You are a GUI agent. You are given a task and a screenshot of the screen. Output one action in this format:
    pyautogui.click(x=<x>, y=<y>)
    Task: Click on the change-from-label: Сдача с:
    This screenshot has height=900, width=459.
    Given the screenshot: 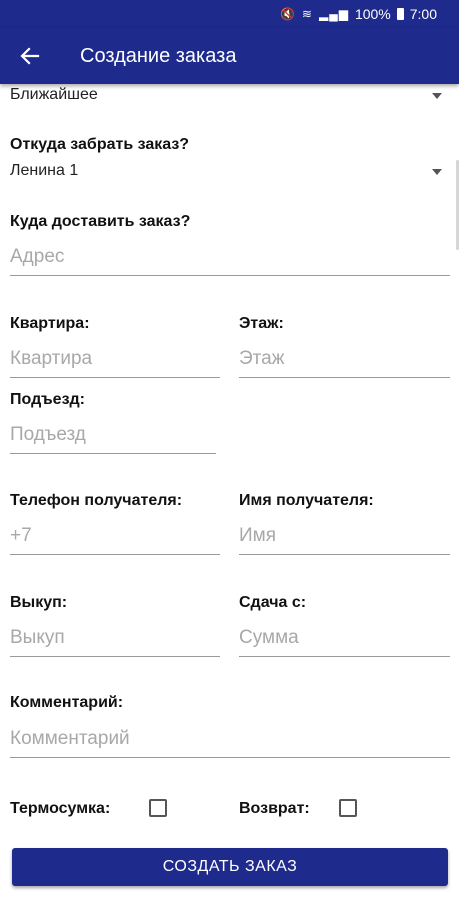 What is the action you would take?
    pyautogui.click(x=273, y=602)
    